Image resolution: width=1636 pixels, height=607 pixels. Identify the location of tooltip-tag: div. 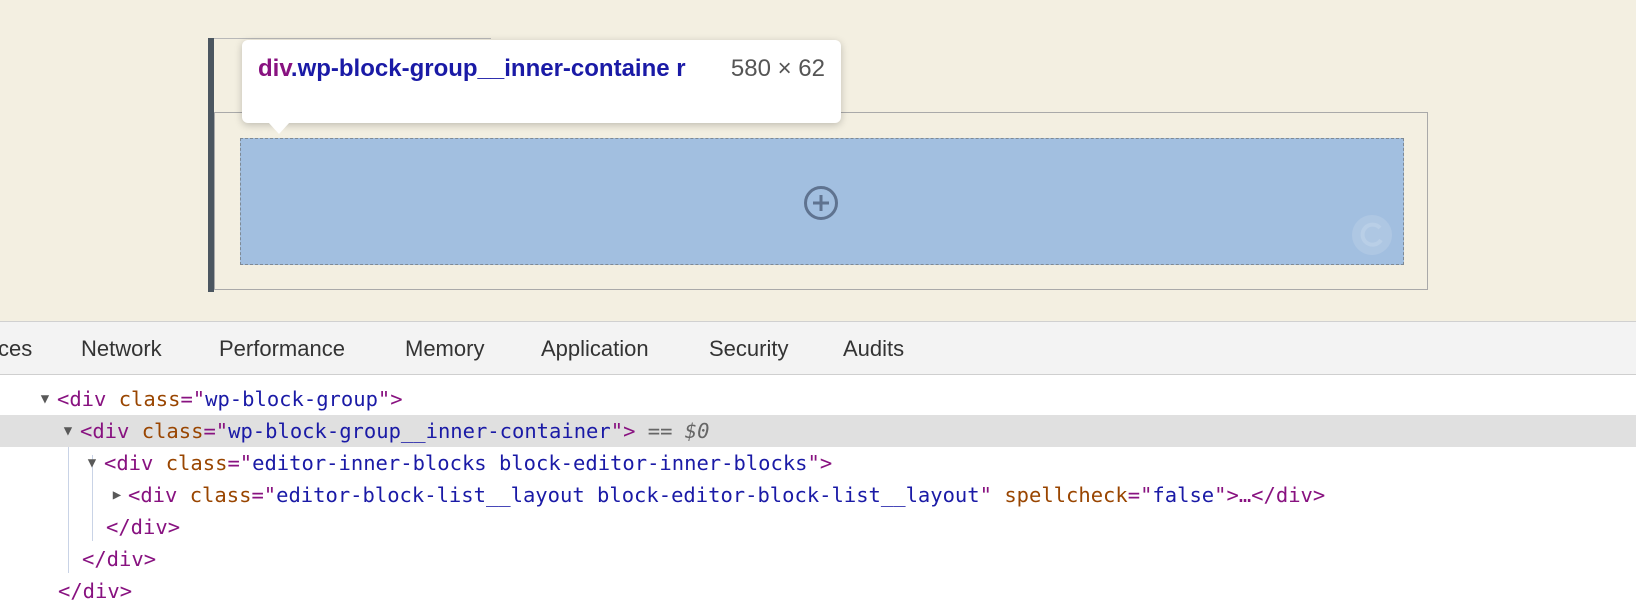
(274, 68).